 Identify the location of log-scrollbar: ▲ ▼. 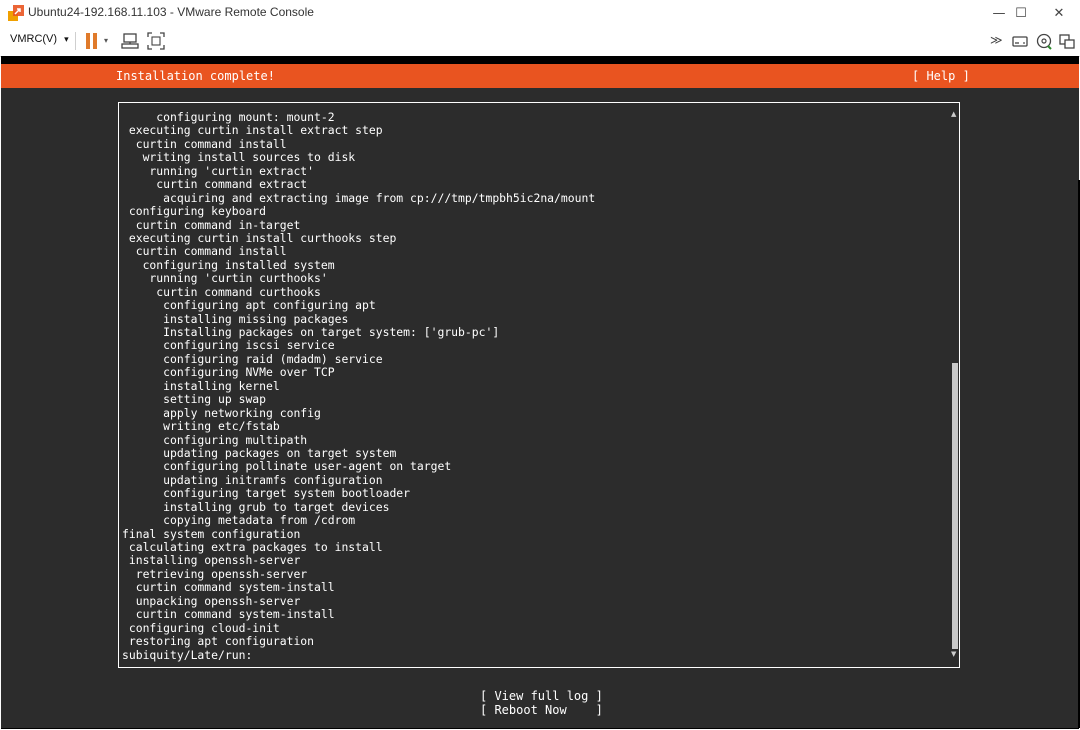
(955, 385).